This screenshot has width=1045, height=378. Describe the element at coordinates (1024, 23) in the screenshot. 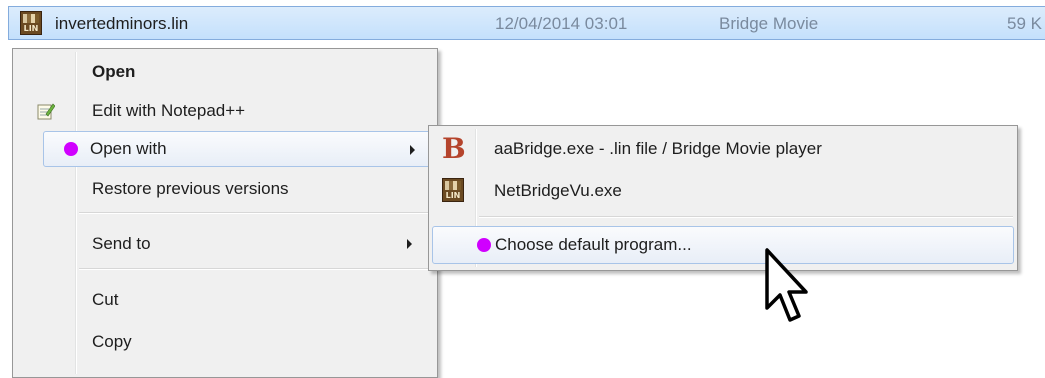

I see `file-size: 59 K` at that location.